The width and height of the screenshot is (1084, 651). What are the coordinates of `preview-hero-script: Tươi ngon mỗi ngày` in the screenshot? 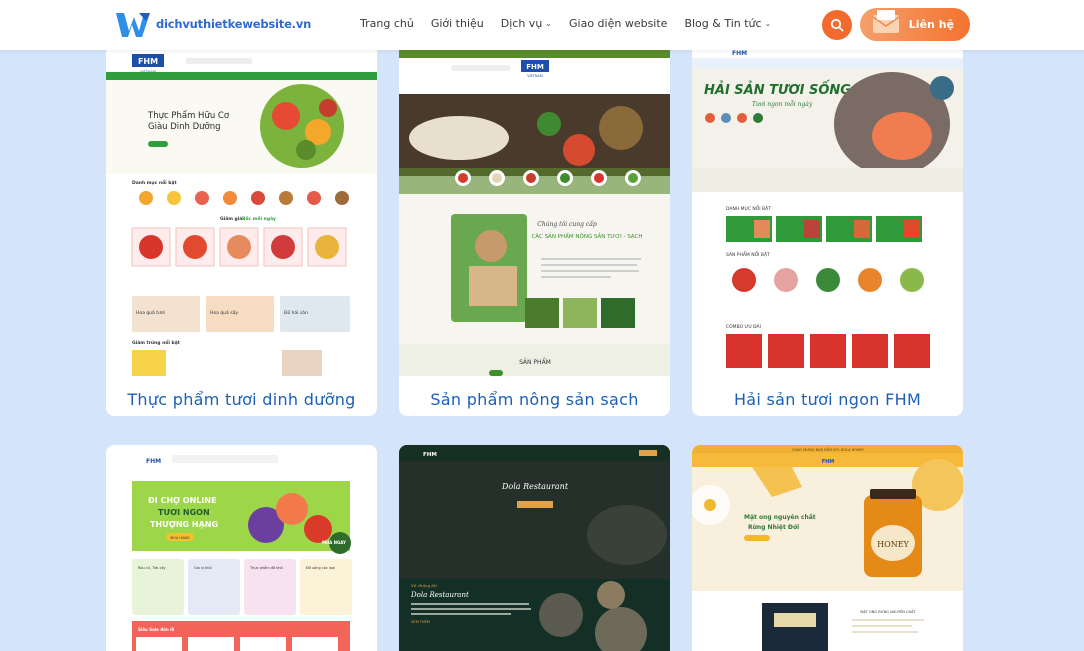 It's located at (782, 104).